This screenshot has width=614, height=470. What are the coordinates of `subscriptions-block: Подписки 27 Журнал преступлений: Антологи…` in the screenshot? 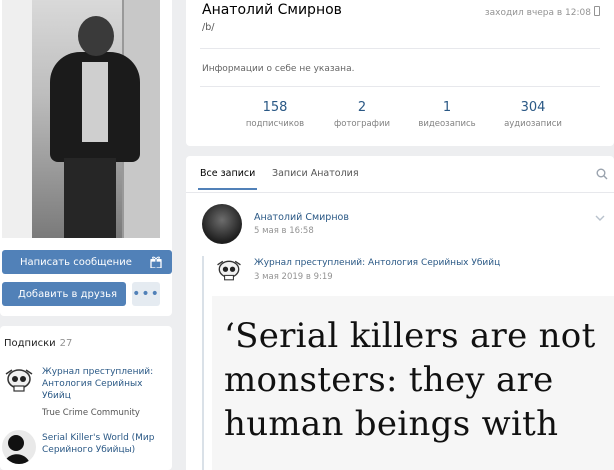 It's located at (86, 398).